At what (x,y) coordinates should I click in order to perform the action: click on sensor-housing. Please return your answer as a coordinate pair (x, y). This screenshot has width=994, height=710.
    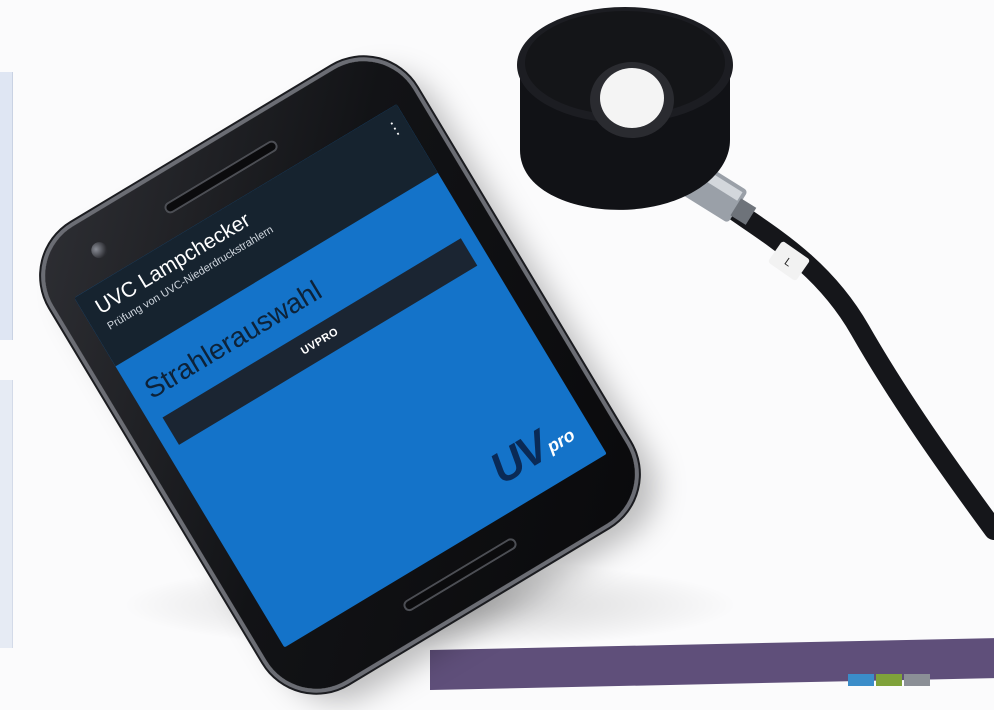
    Looking at the image, I should click on (625, 108).